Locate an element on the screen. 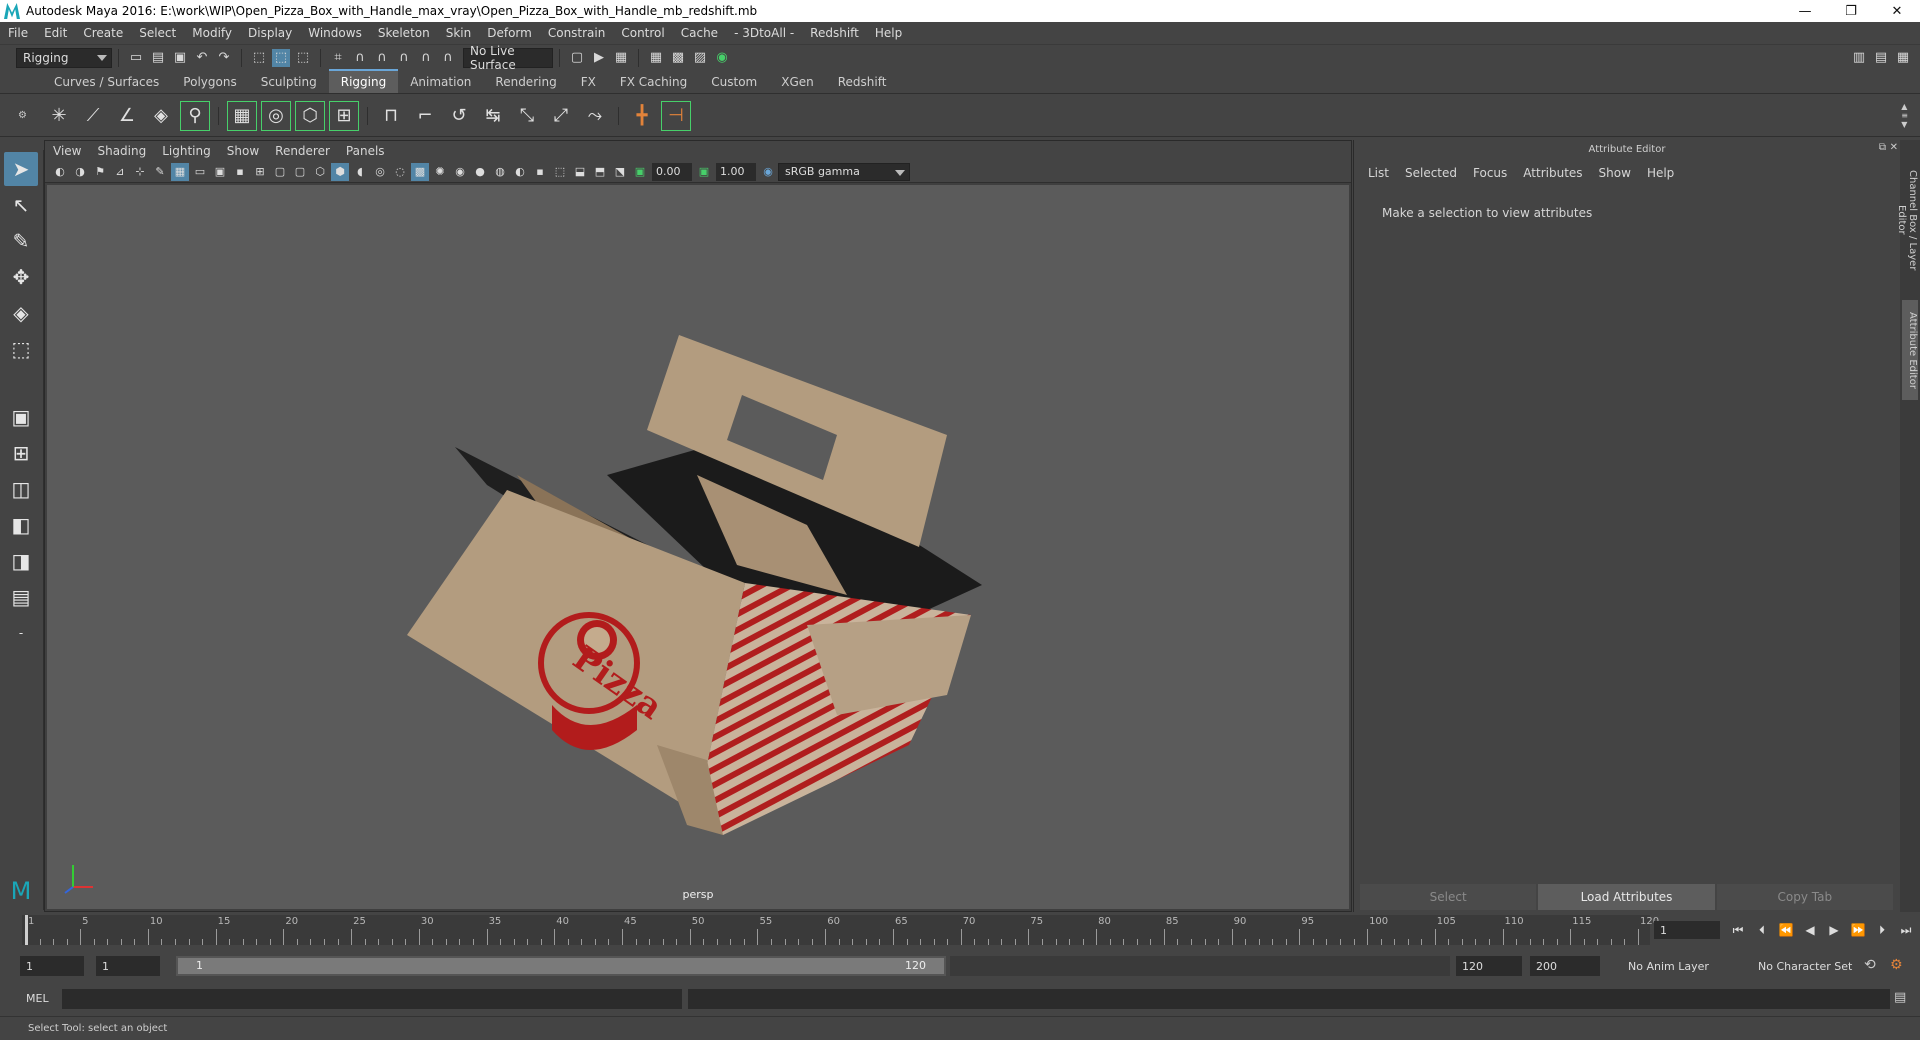  parent-constraint-icon: ⊓ is located at coordinates (391, 116).